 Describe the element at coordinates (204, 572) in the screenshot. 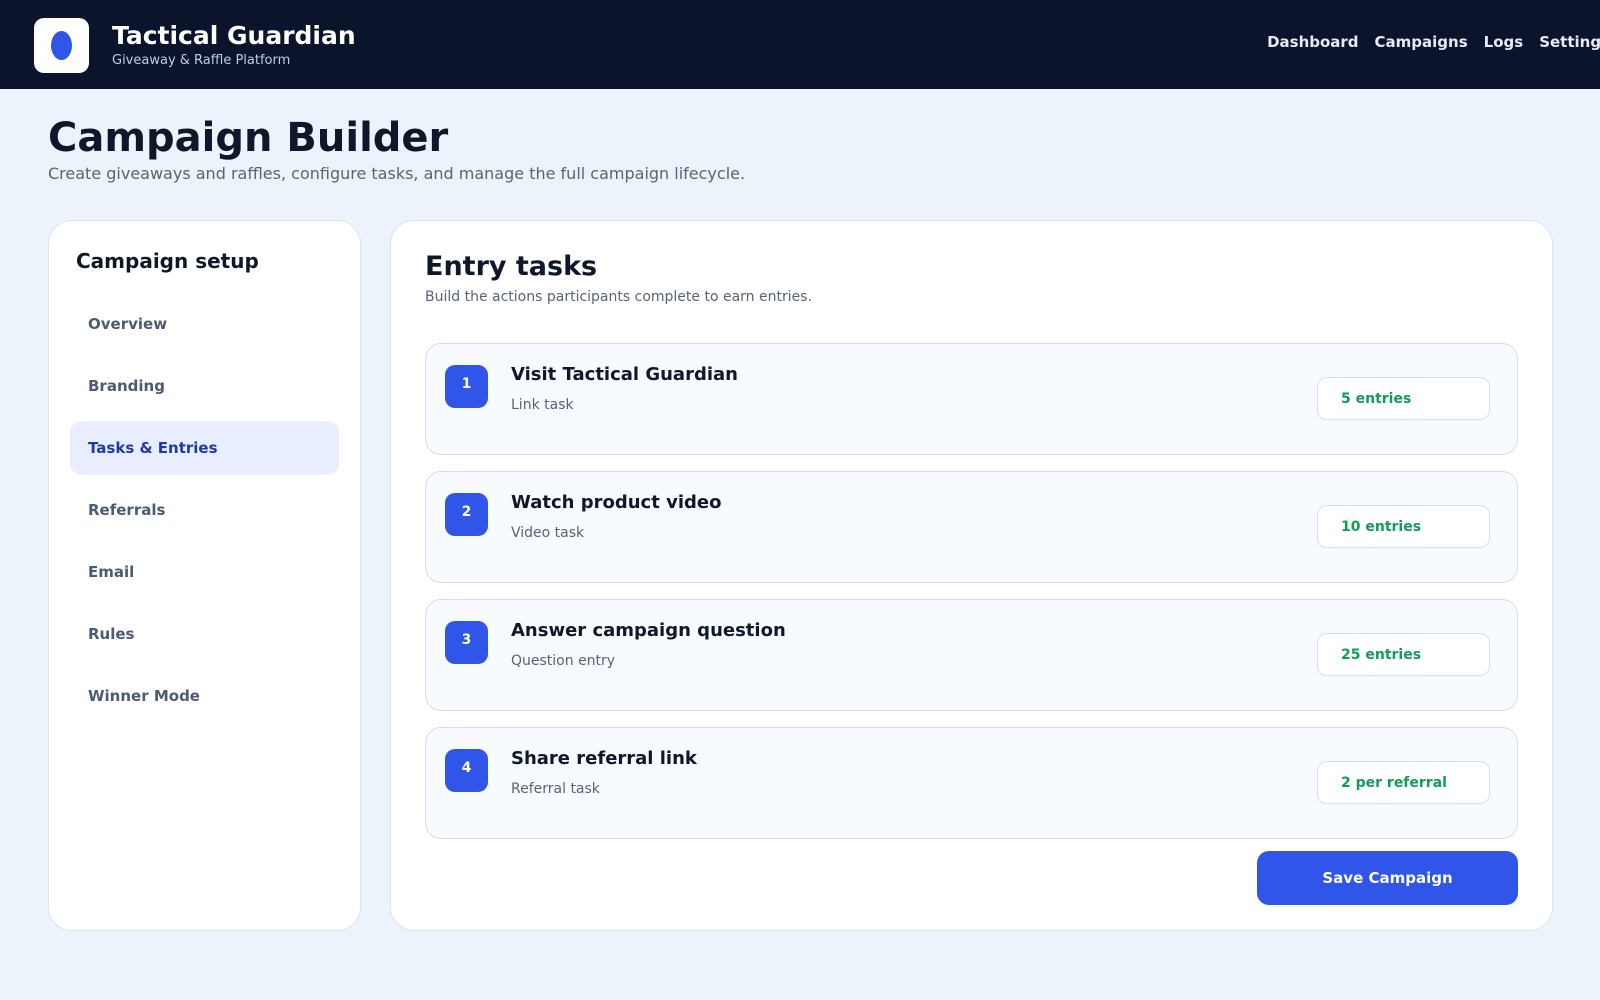

I see `sidebar-item-email: Email` at that location.